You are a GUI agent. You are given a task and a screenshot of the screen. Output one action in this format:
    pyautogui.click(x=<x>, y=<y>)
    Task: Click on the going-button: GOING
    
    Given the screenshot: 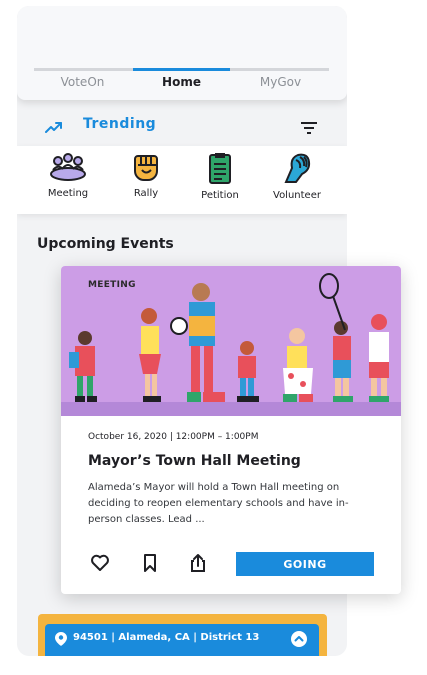 What is the action you would take?
    pyautogui.click(x=305, y=564)
    